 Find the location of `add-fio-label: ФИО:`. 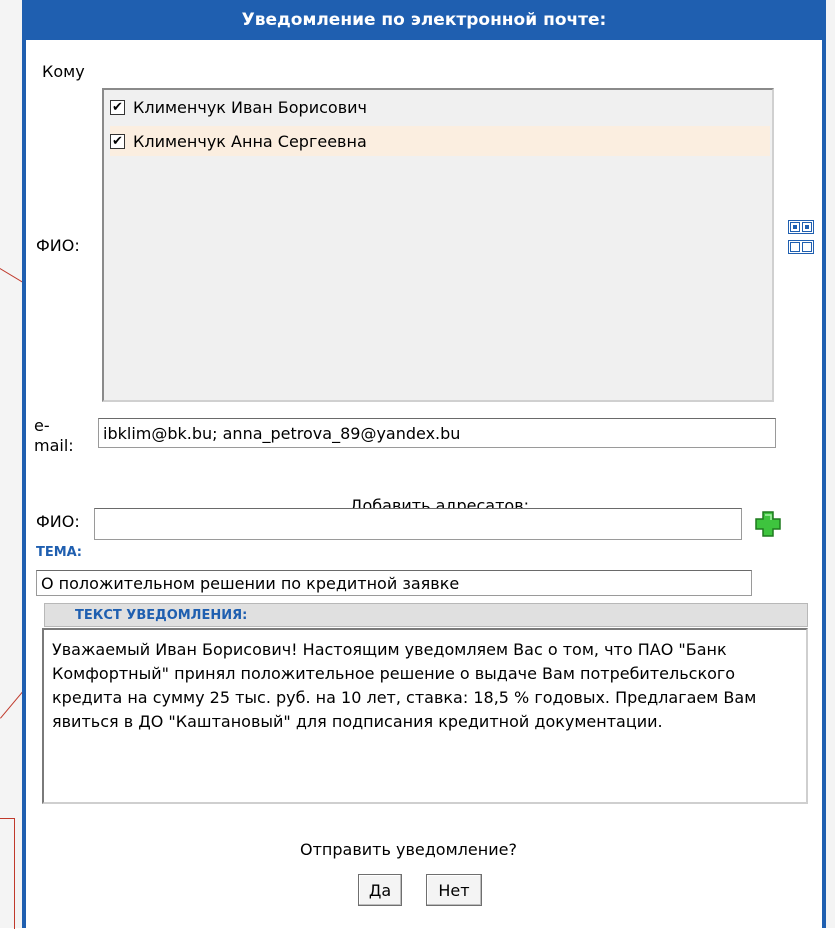

add-fio-label: ФИО: is located at coordinates (58, 521).